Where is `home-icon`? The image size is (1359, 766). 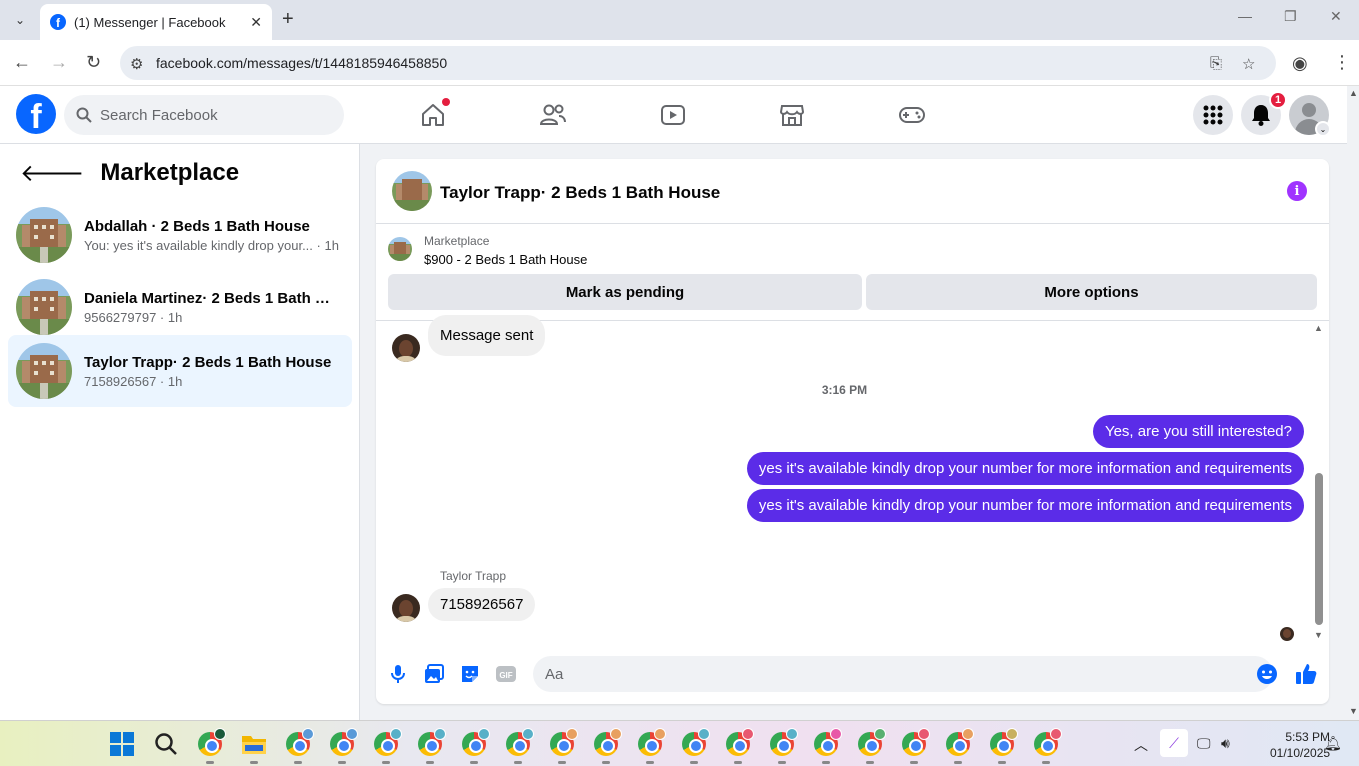
home-icon is located at coordinates (433, 115).